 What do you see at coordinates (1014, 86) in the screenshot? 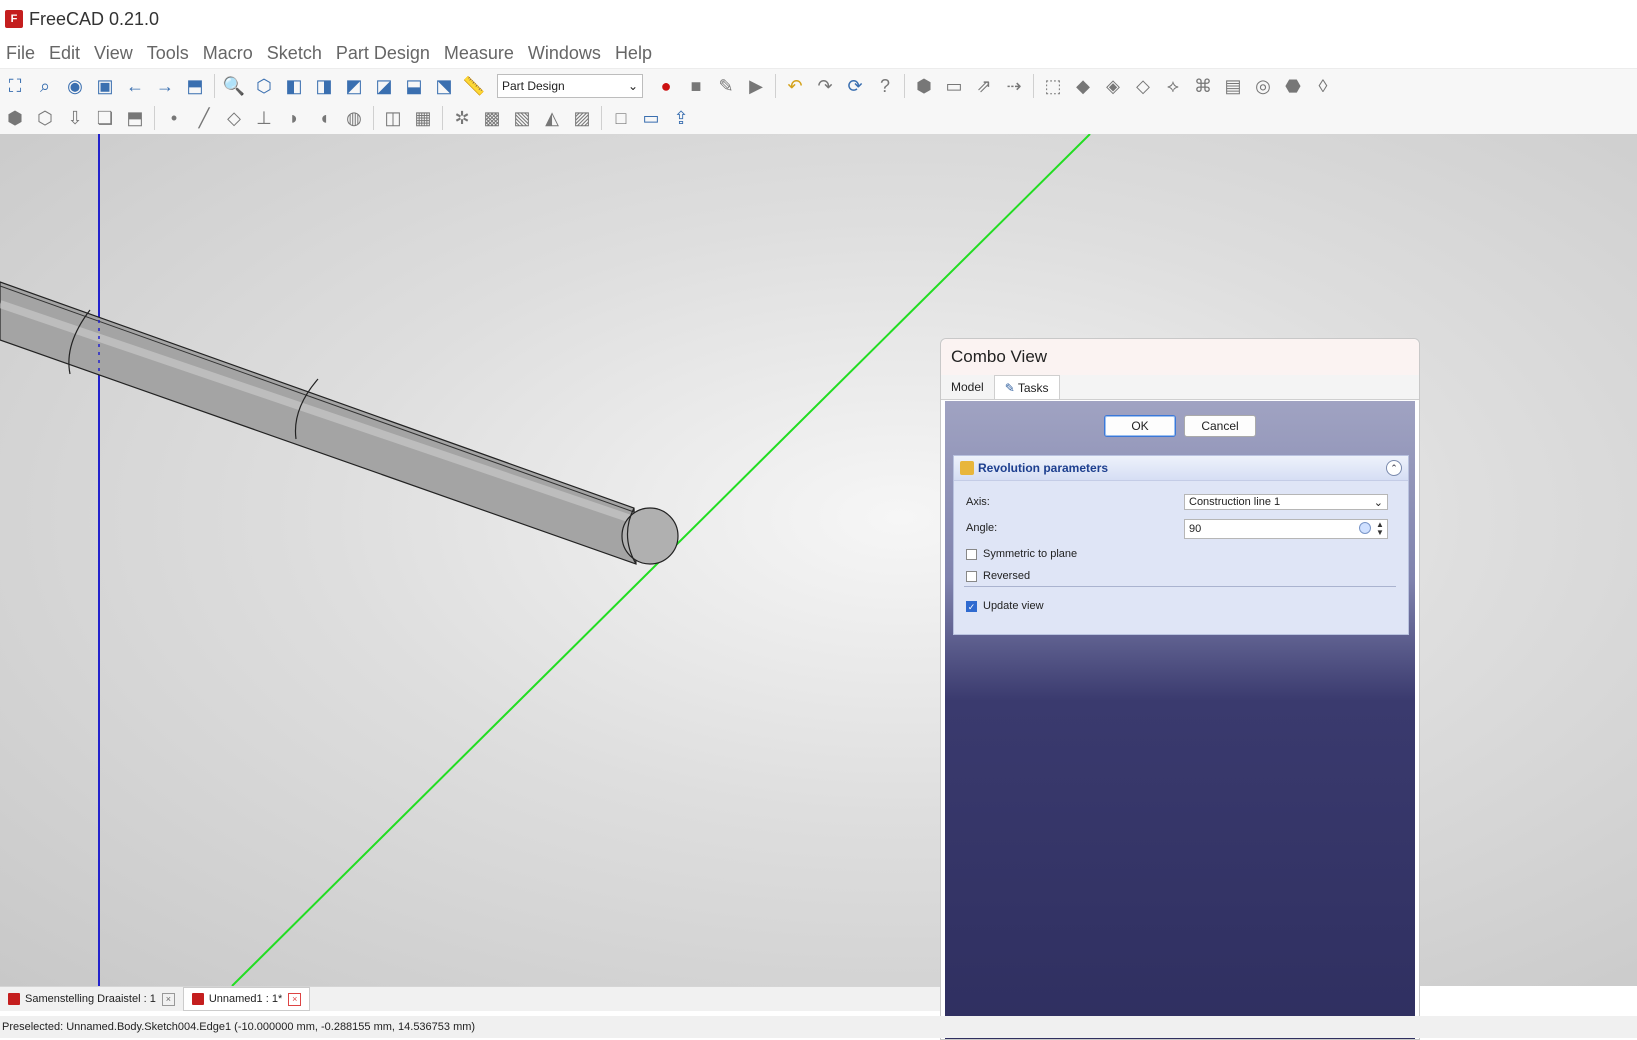
I see `link-icon: ⇢` at bounding box center [1014, 86].